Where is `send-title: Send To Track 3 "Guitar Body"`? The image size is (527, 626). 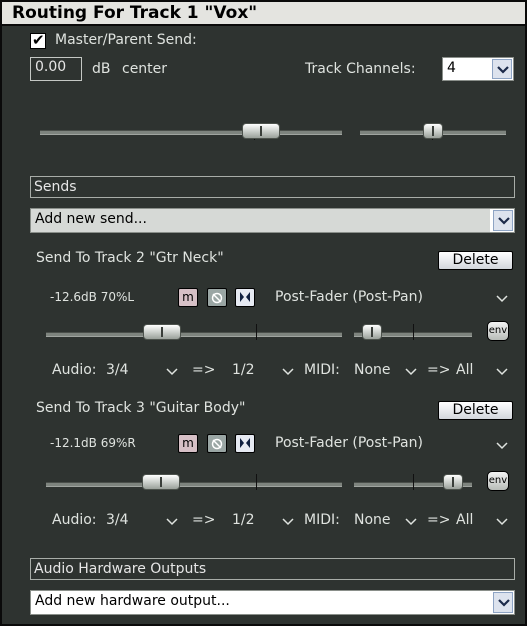 send-title: Send To Track 3 "Guitar Body" is located at coordinates (141, 408).